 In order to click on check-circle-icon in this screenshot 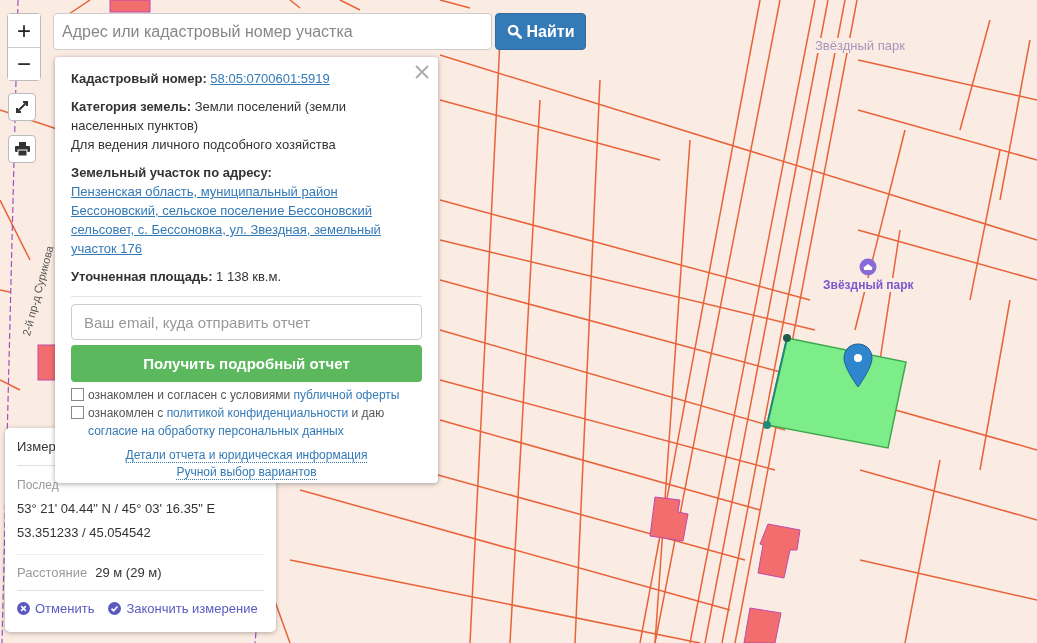, I will do `click(115, 608)`.